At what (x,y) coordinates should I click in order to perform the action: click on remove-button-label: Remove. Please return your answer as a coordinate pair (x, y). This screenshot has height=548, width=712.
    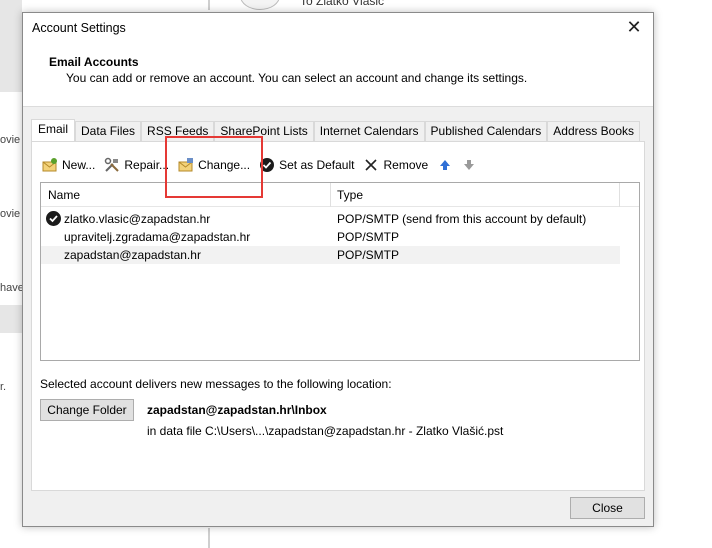
    Looking at the image, I should click on (406, 165).